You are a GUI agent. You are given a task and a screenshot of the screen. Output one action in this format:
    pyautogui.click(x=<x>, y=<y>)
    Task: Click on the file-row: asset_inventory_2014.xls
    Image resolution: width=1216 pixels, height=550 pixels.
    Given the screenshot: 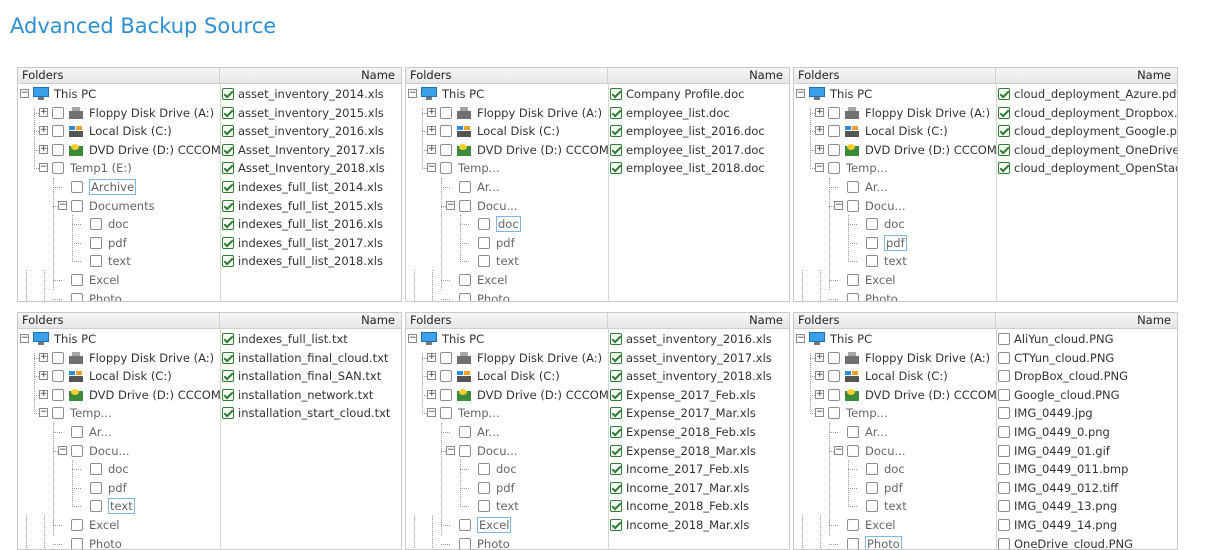 What is the action you would take?
    pyautogui.click(x=311, y=94)
    